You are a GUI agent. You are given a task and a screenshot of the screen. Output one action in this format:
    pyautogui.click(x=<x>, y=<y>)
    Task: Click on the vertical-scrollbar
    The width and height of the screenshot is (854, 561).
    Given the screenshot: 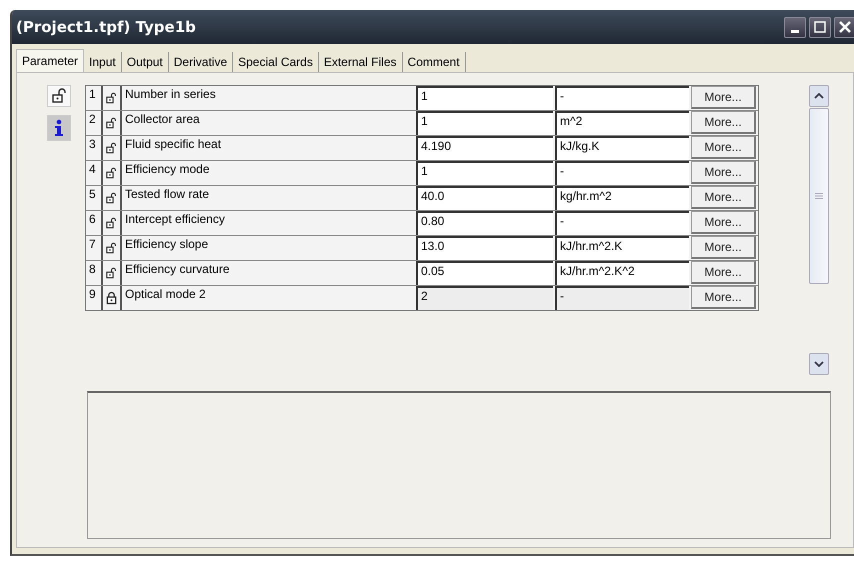 What is the action you would take?
    pyautogui.click(x=819, y=230)
    